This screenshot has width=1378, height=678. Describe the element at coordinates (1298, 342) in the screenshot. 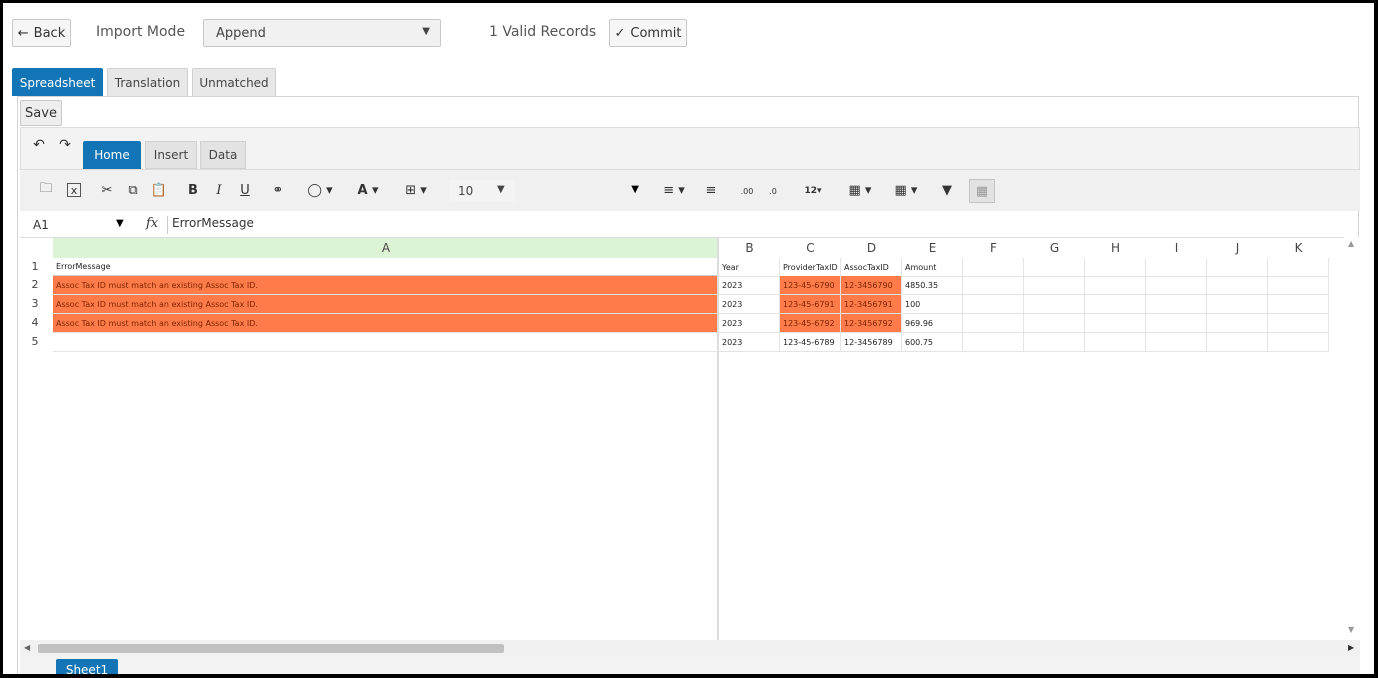

I see `cell-k5` at that location.